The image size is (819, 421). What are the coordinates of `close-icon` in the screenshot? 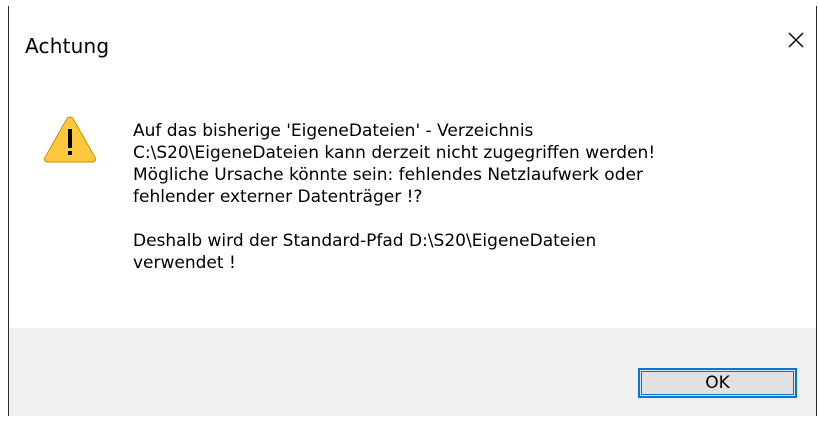 It's located at (796, 40).